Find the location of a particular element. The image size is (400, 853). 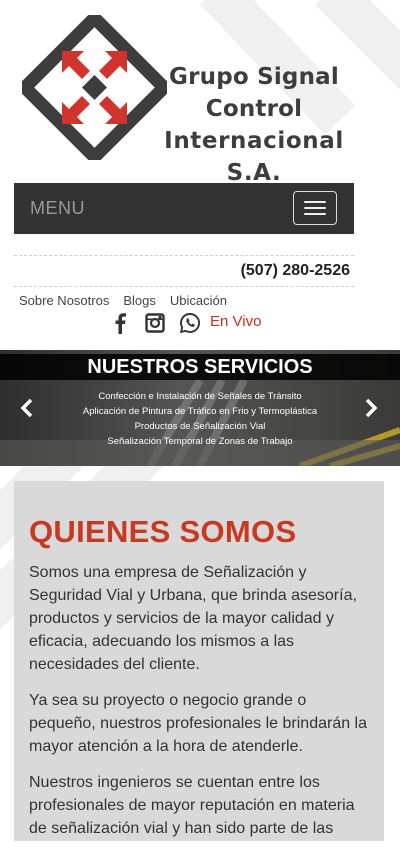

about-heading: QUIENES SOMOS is located at coordinates (163, 531).